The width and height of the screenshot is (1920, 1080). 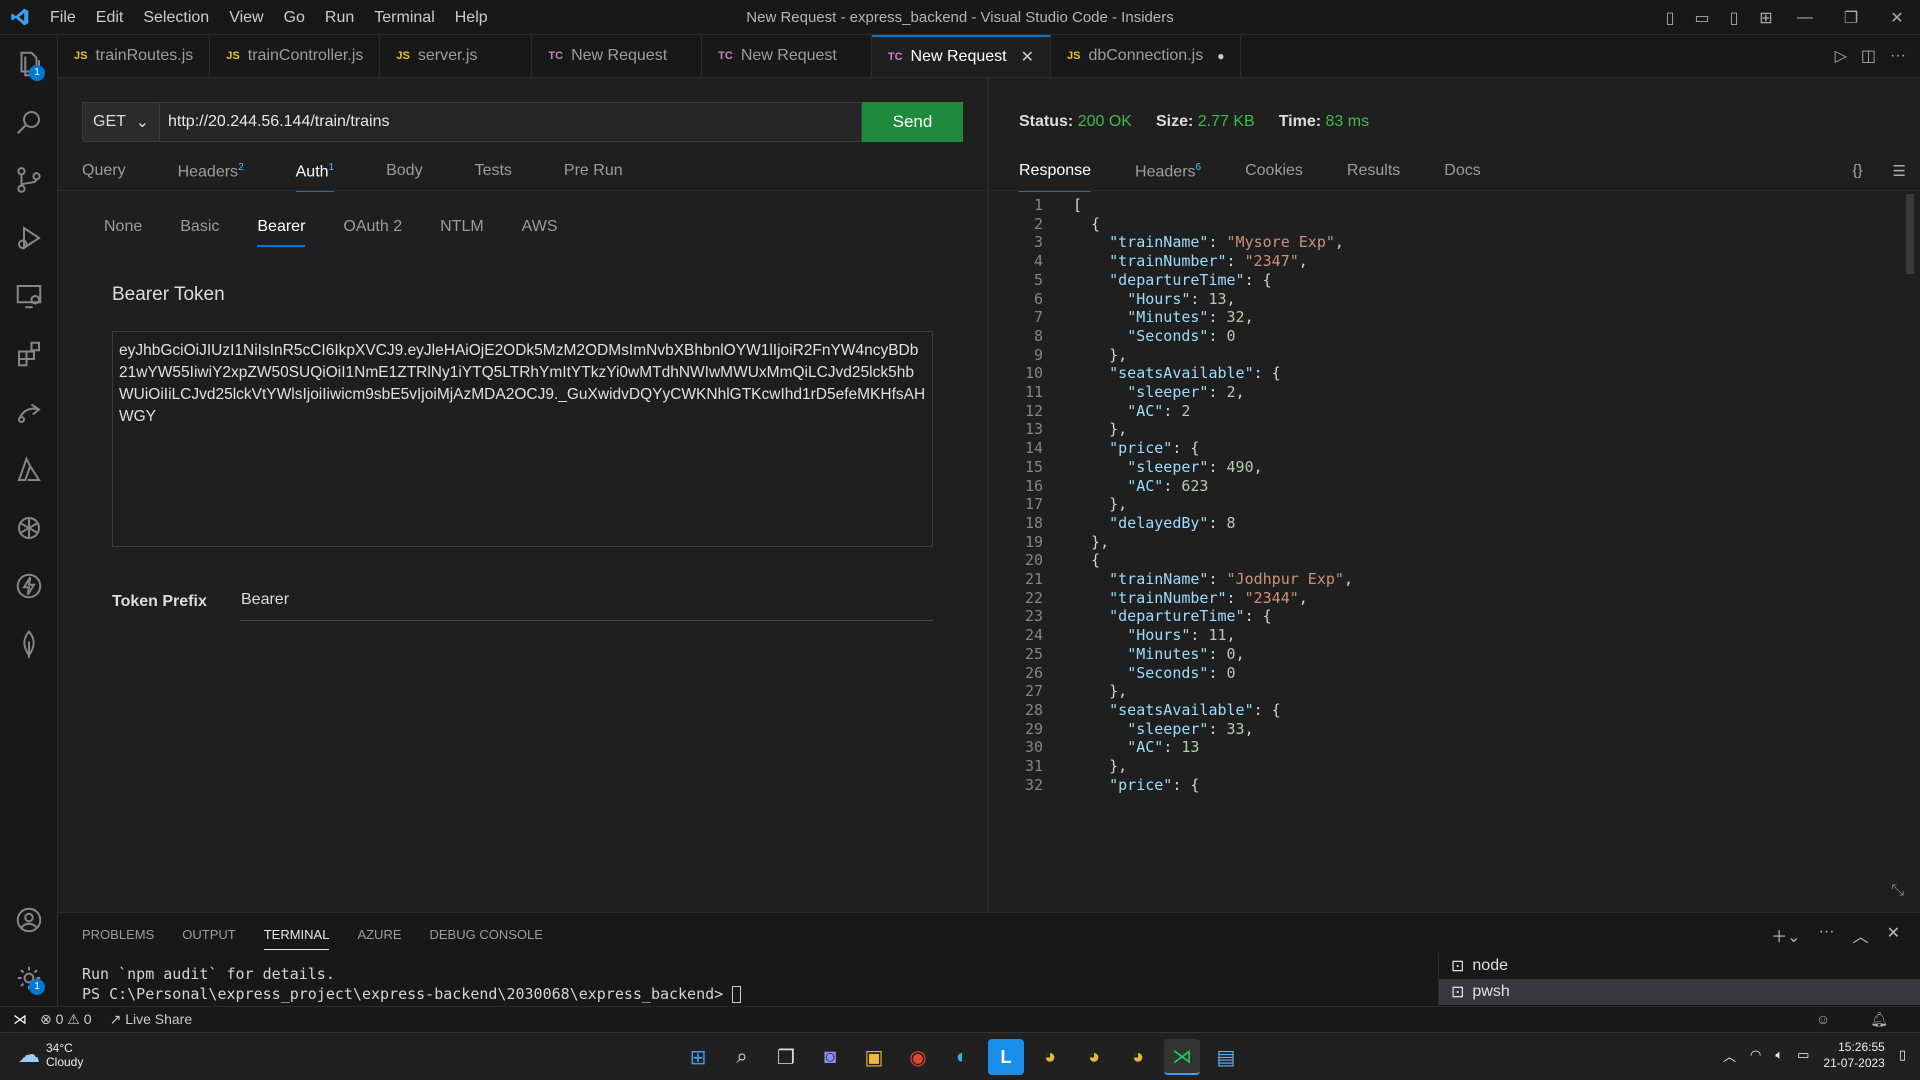 What do you see at coordinates (830, 1057) in the screenshot?
I see `teams-chat-icon: ◙` at bounding box center [830, 1057].